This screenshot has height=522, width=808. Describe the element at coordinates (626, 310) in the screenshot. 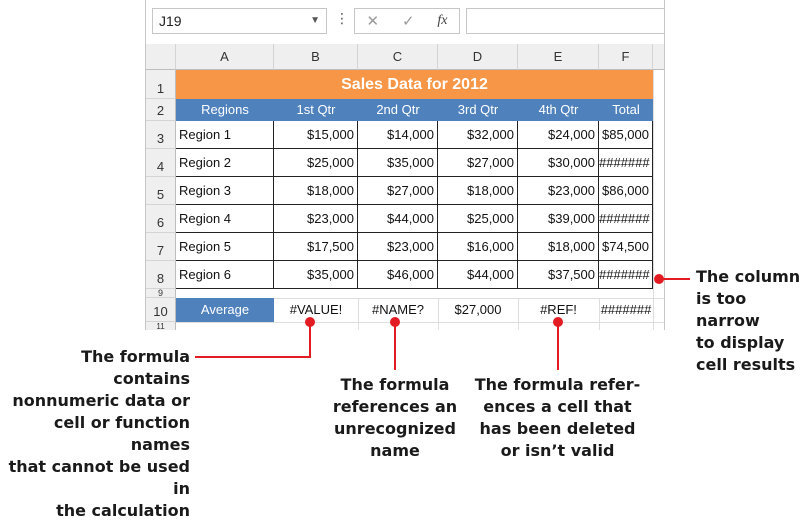

I see `average-cell-total: #######` at that location.